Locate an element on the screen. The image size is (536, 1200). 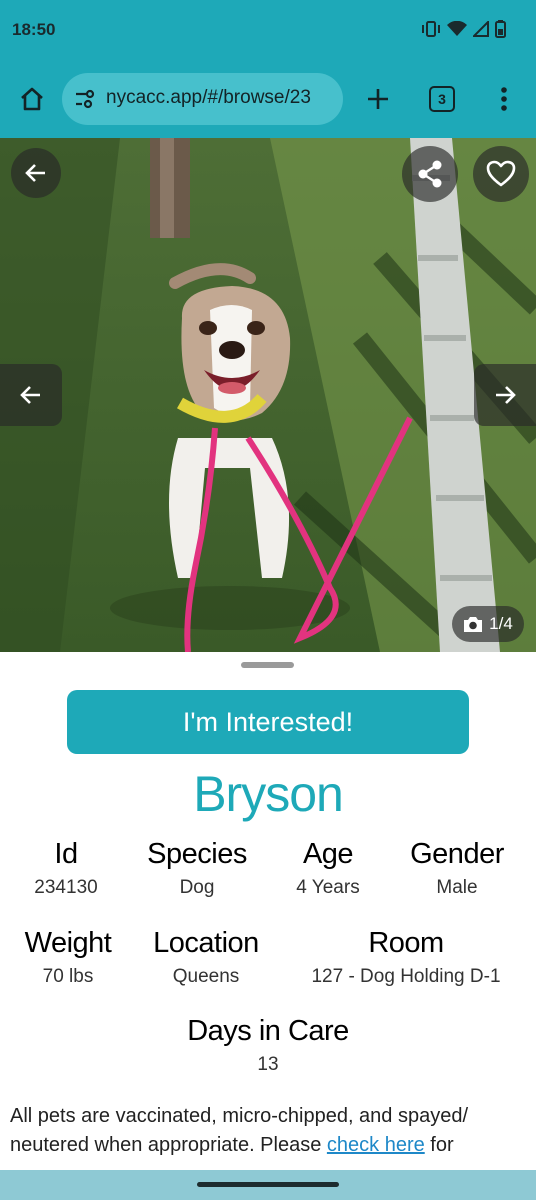
fact-days-in-care: Days in Care 13 is located at coordinates (268, 1045).